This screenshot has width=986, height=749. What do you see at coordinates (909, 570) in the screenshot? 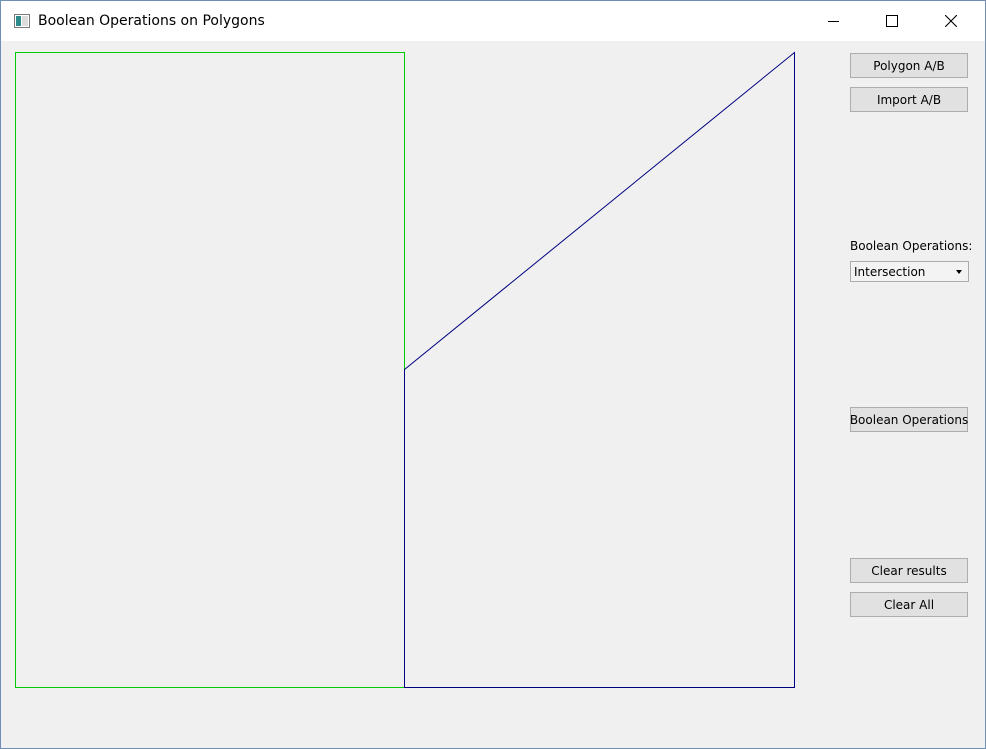
I see `clear-results-button: Clear results` at bounding box center [909, 570].